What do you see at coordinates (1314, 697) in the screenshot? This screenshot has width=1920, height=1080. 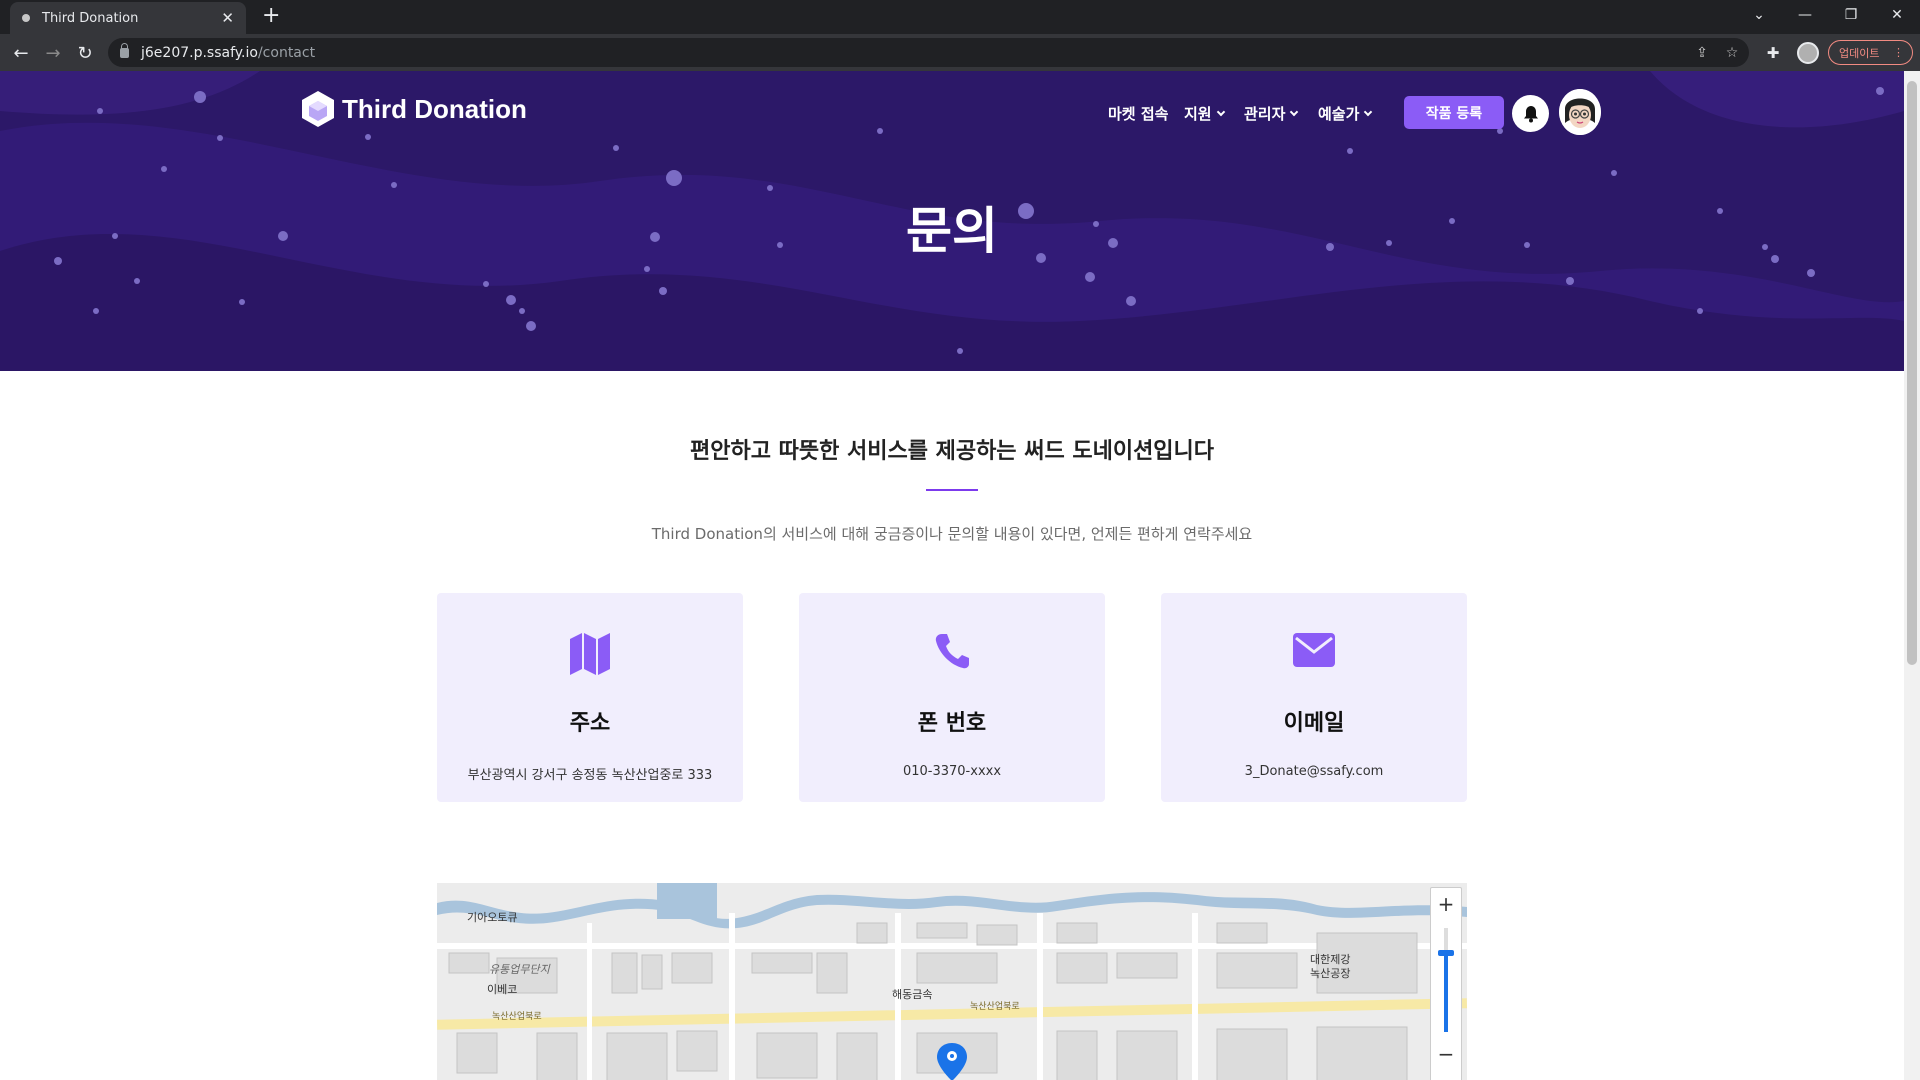 I see `contact-card-email: 이메일 3_Donate@ssafy.com` at bounding box center [1314, 697].